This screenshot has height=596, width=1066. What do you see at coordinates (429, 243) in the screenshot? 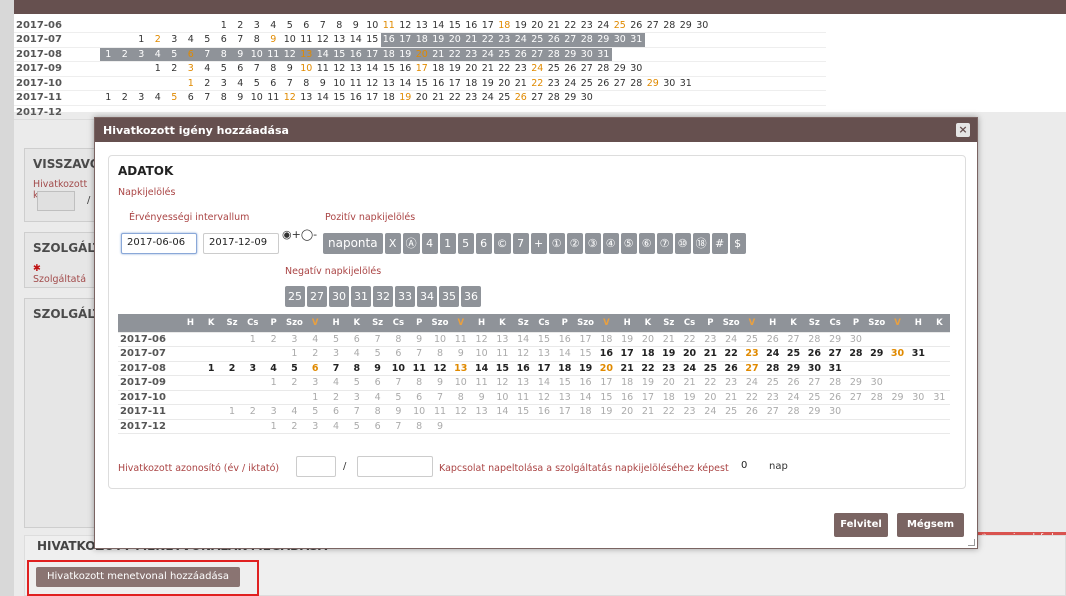
I see `day-chip: 4` at bounding box center [429, 243].